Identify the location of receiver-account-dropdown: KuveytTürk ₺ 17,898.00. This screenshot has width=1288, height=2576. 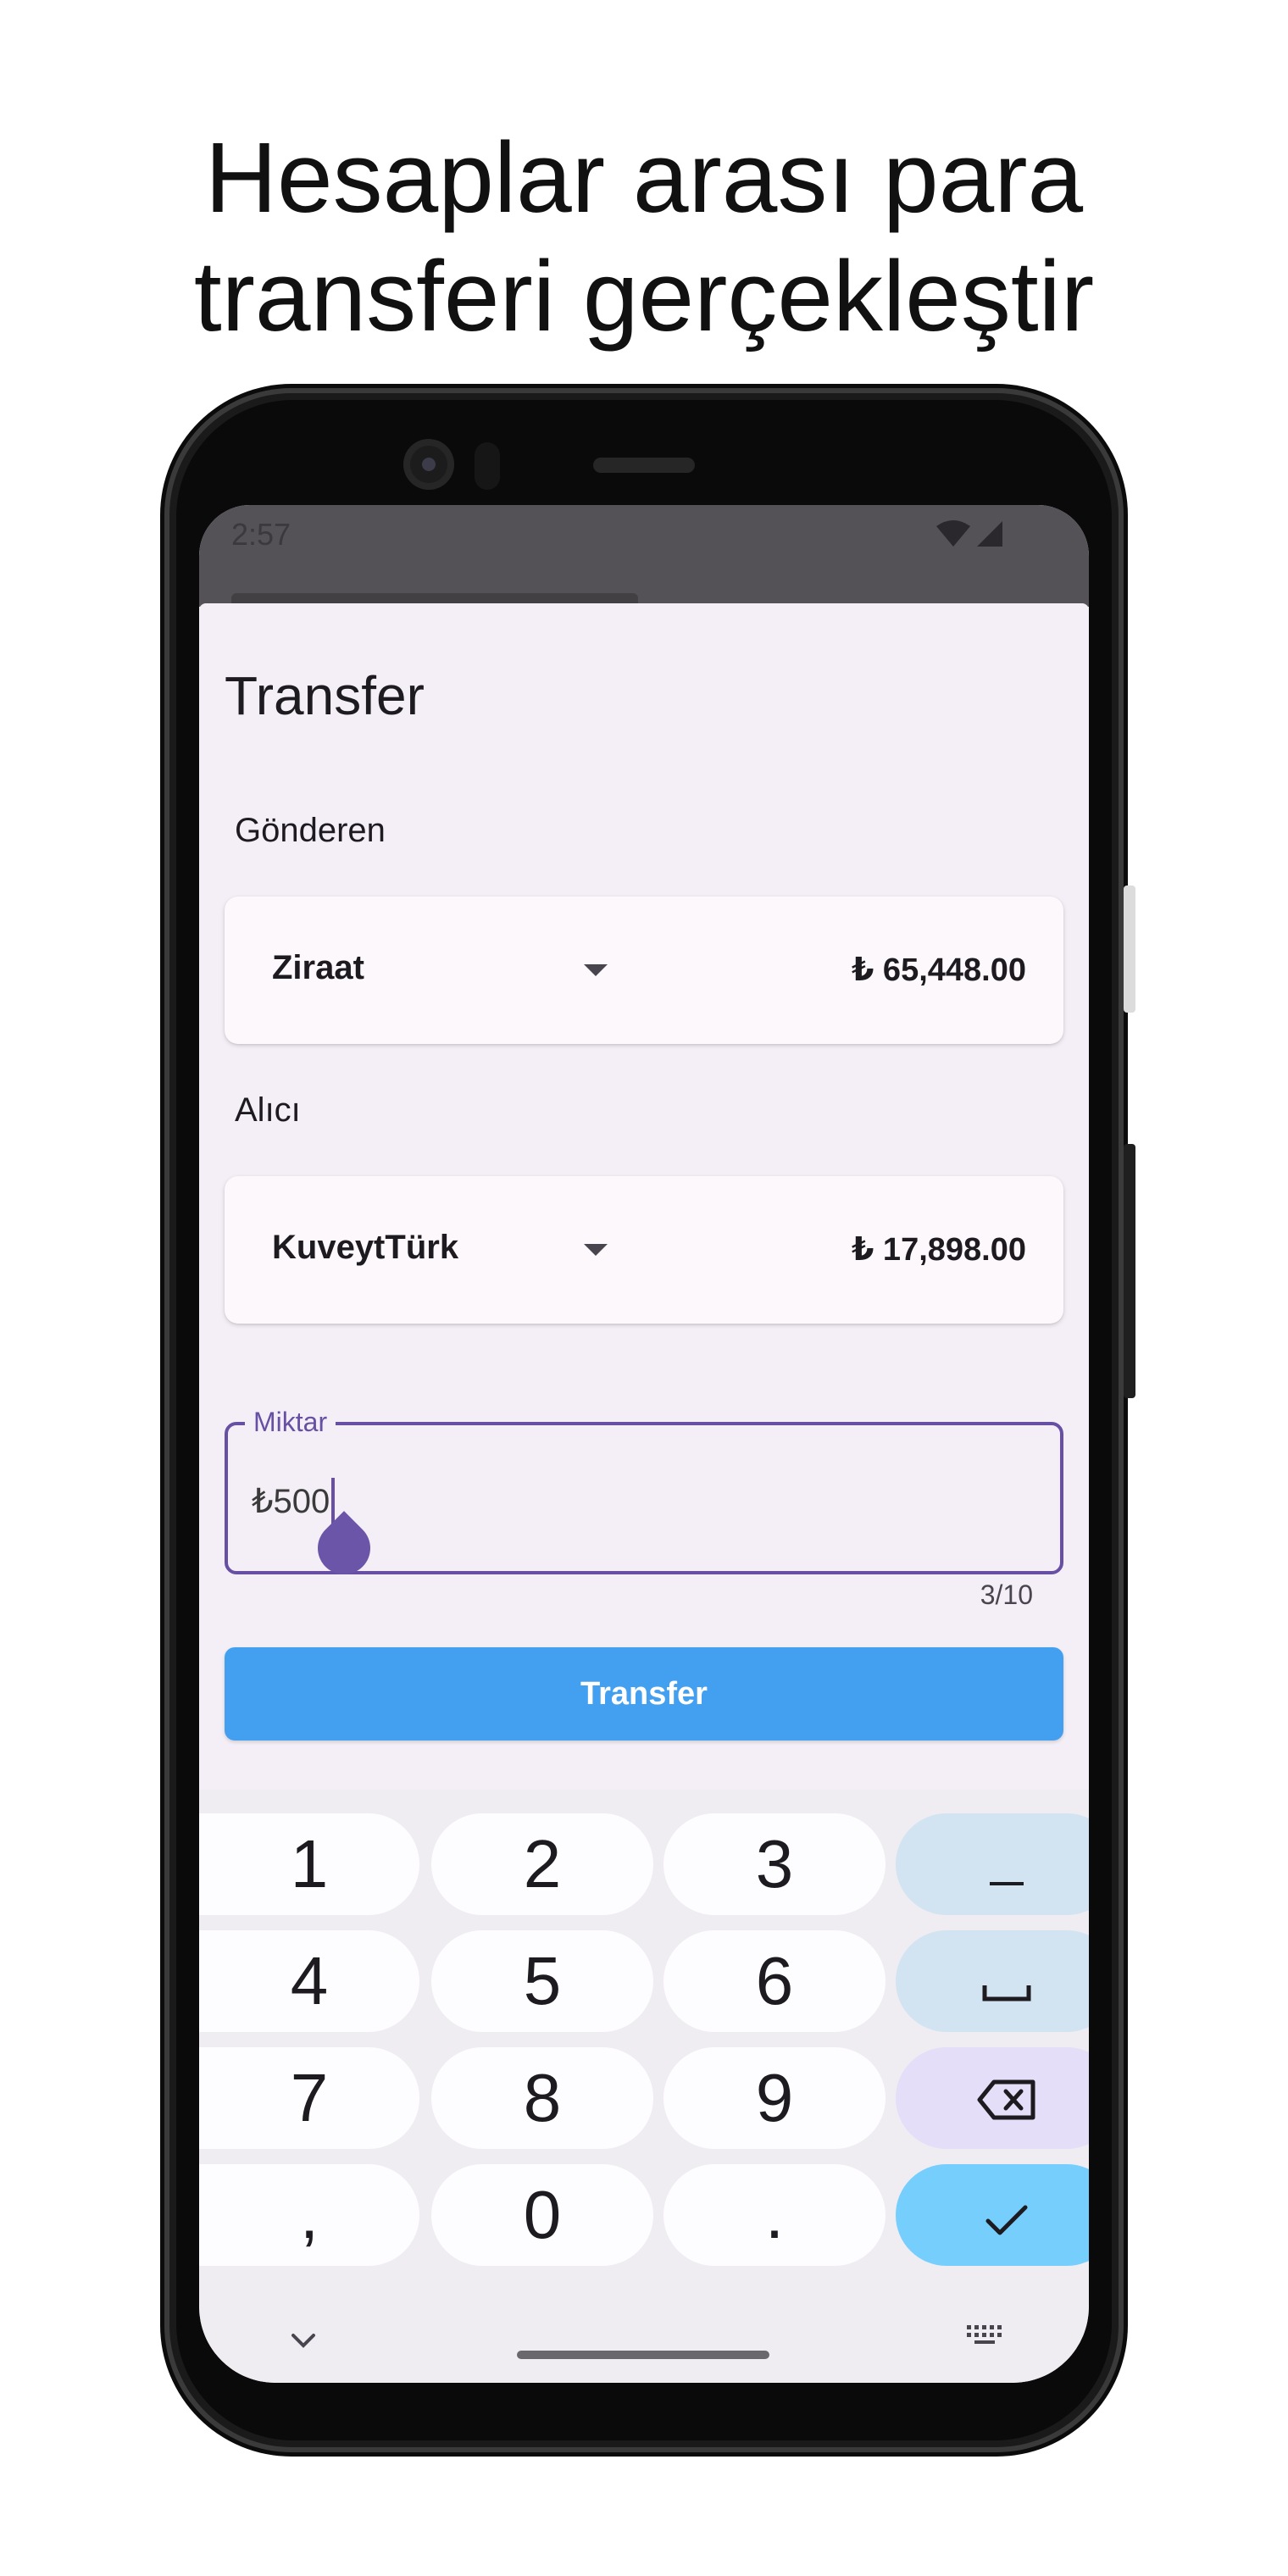
(644, 1250).